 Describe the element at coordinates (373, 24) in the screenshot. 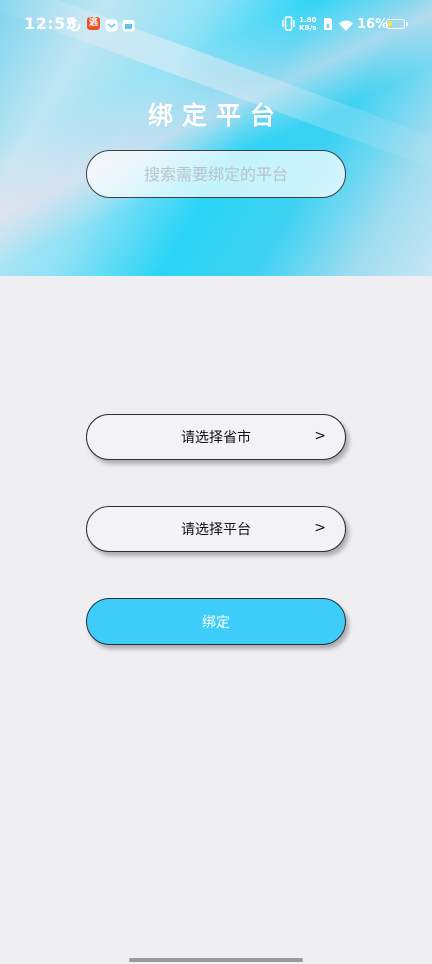

I see `battery-percent: 16%` at that location.